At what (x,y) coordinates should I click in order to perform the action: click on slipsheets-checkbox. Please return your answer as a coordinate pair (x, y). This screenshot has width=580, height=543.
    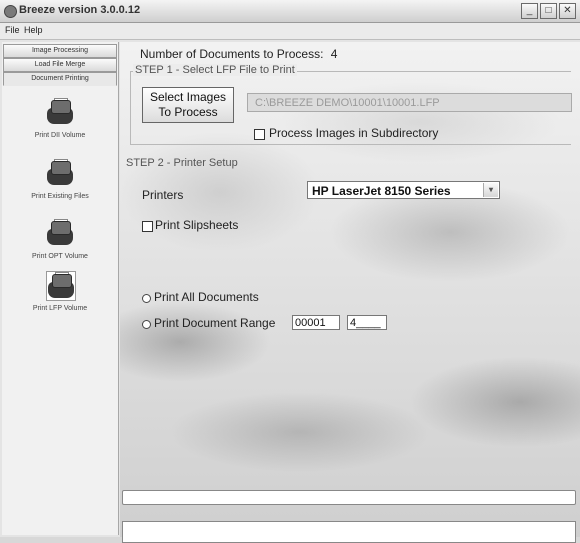
    Looking at the image, I should click on (147, 226).